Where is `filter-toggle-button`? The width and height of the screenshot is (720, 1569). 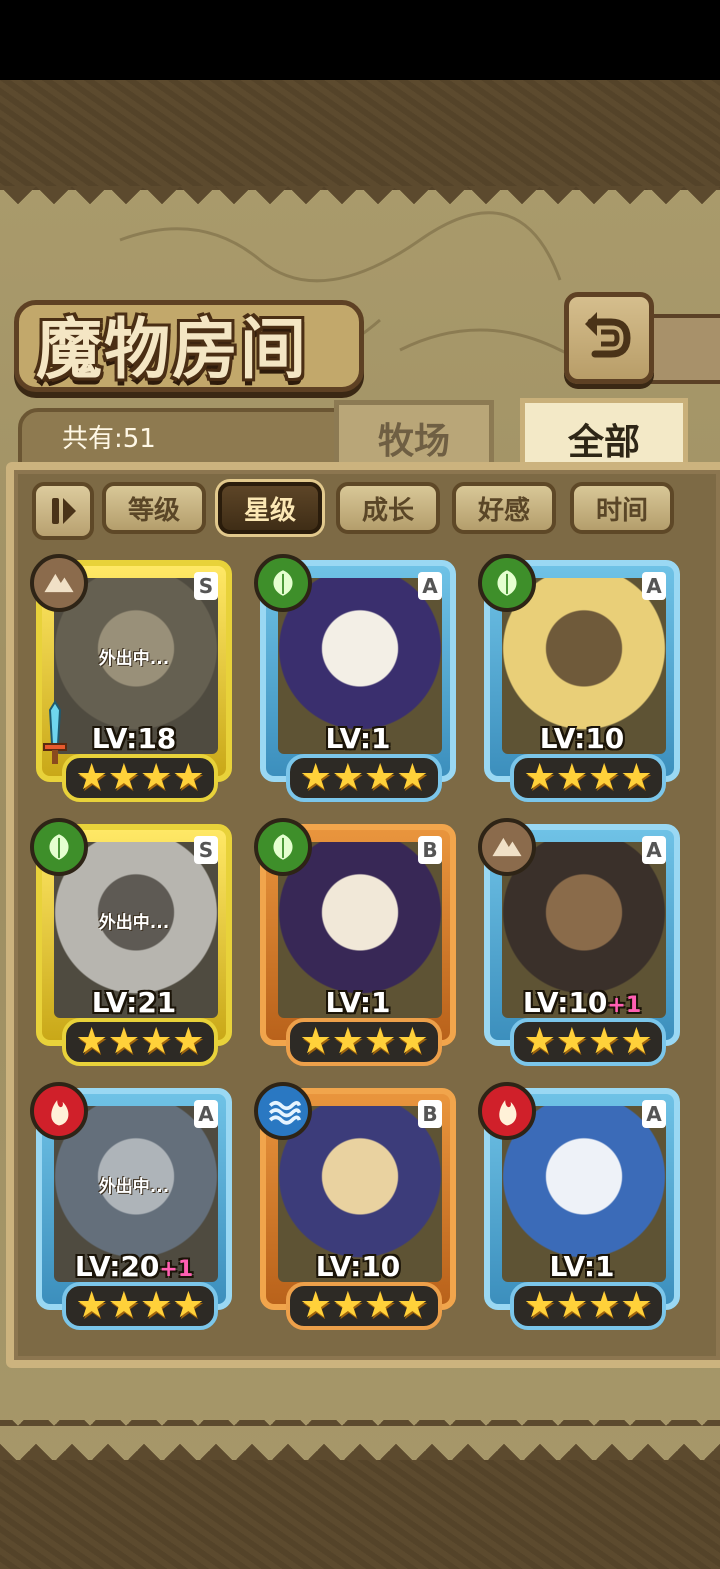
filter-toggle-button is located at coordinates (63, 511).